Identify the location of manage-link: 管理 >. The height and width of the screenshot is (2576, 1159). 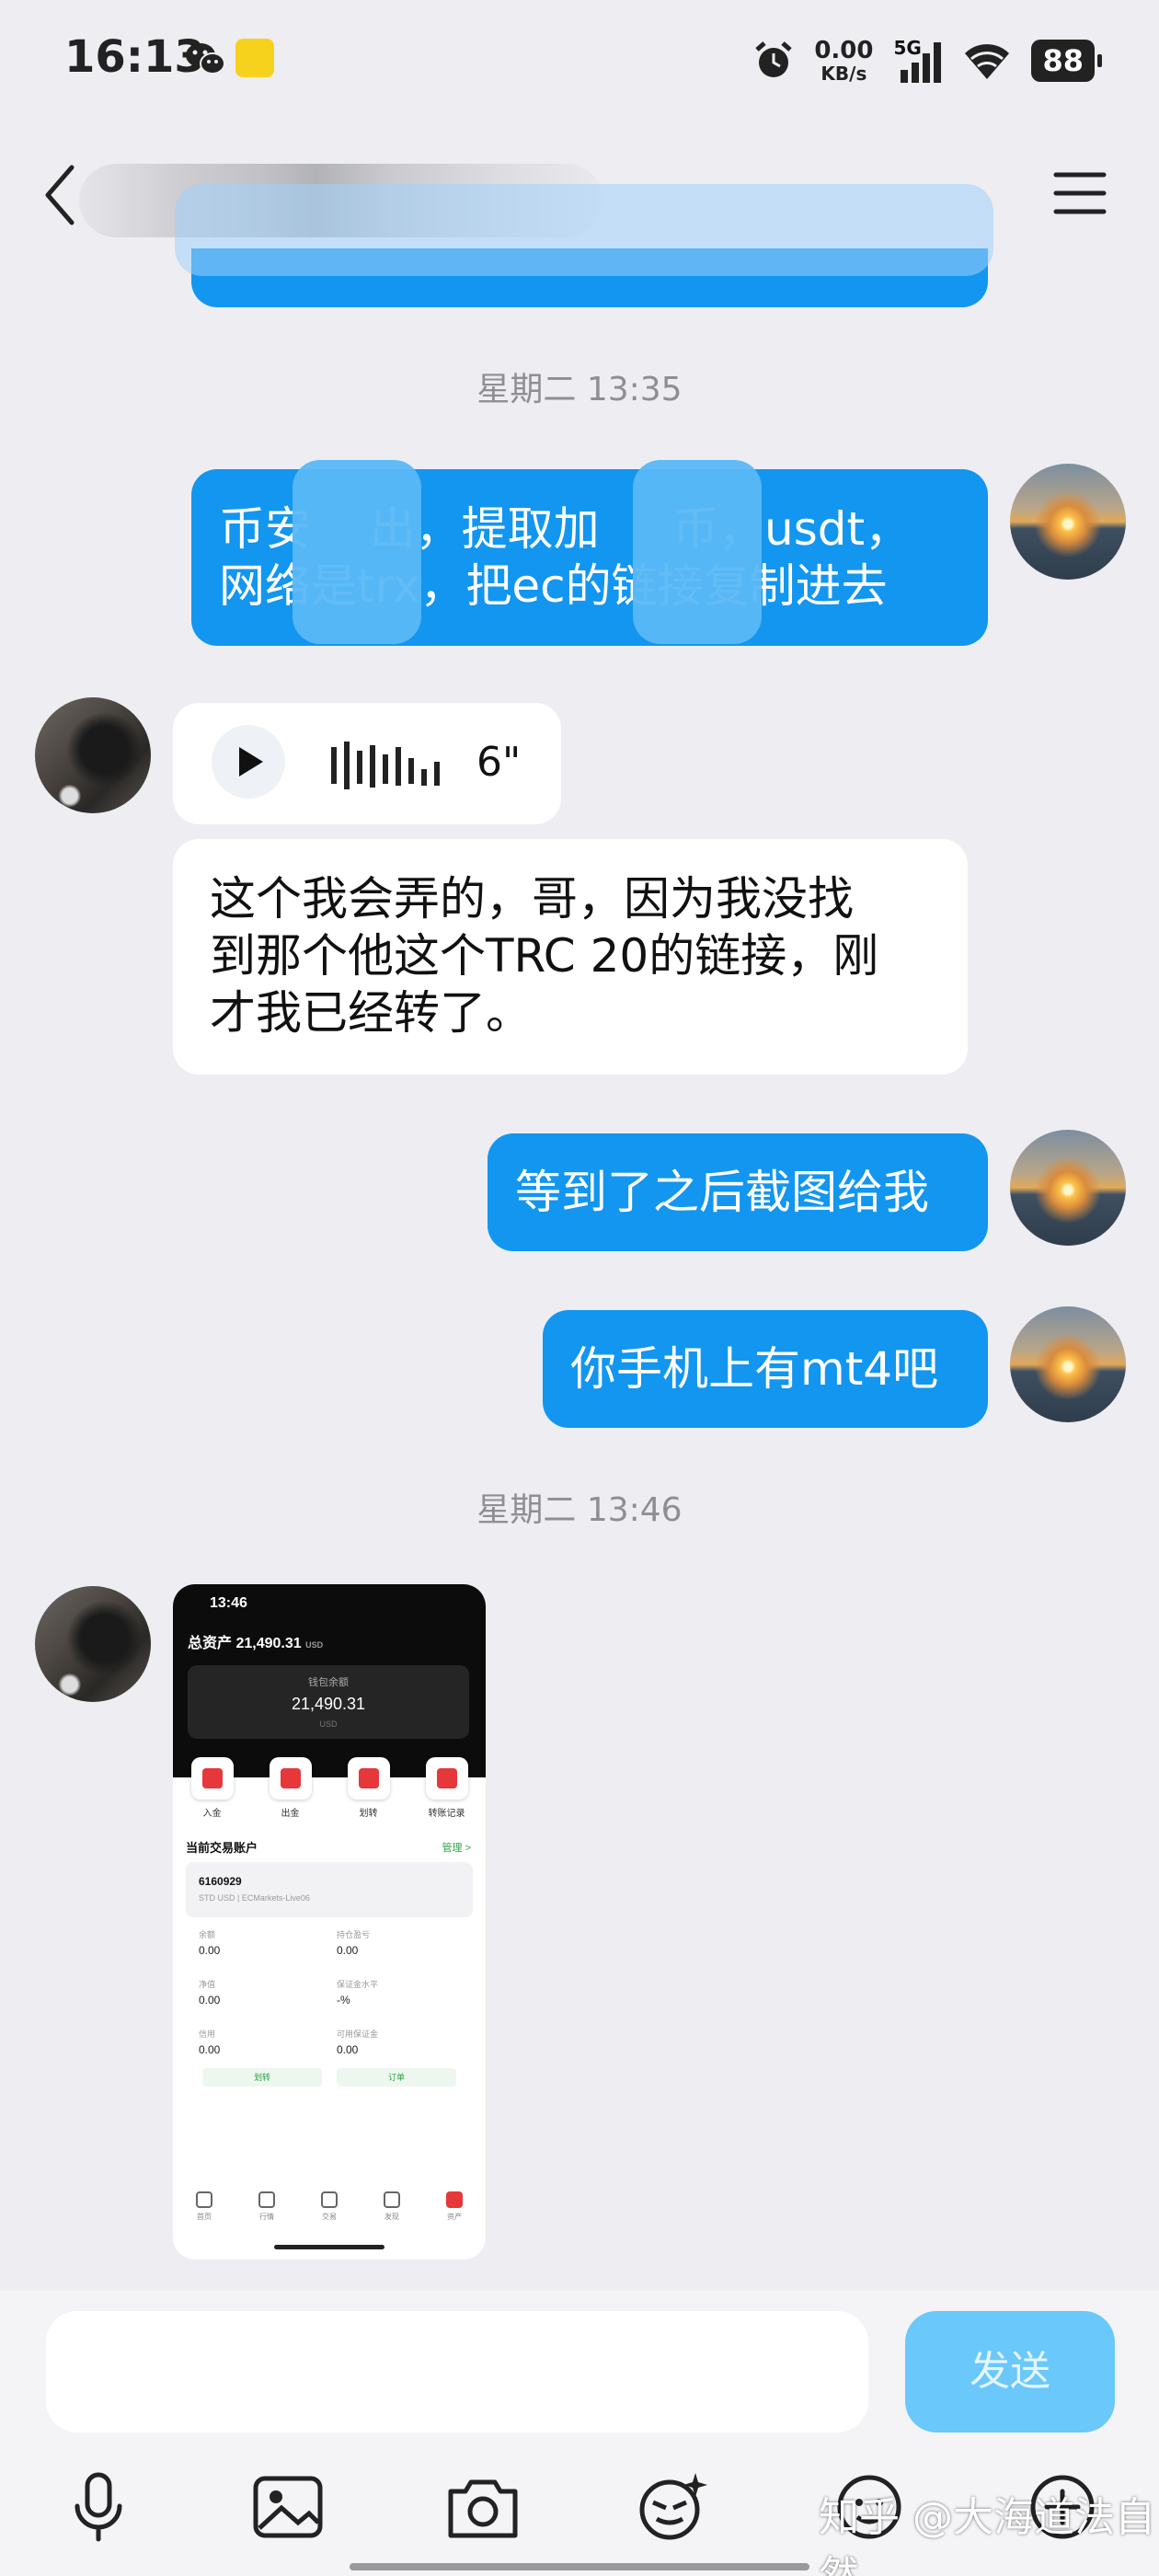
(456, 1848).